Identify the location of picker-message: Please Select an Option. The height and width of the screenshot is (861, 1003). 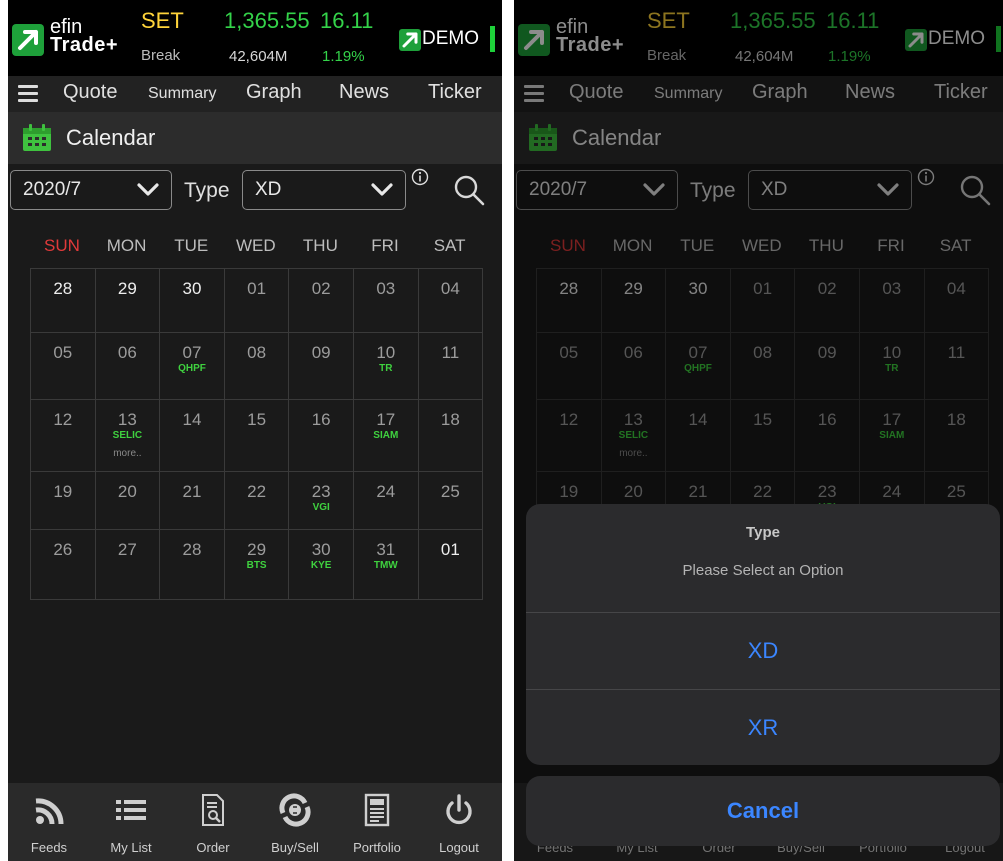
(763, 570).